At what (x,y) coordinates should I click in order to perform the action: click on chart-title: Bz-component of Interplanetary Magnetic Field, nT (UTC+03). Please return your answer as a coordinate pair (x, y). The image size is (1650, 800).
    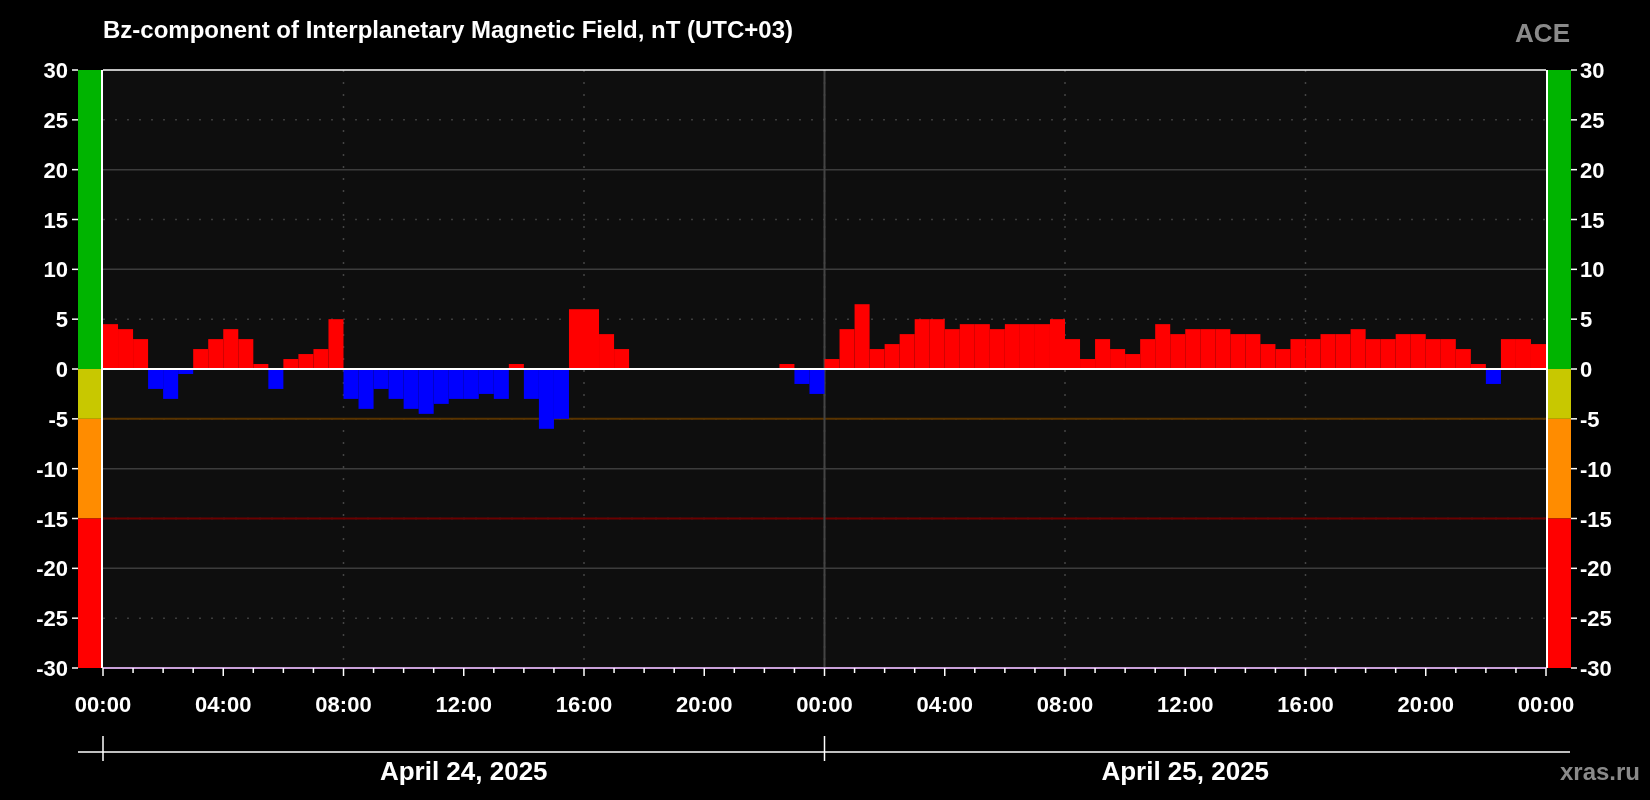
    Looking at the image, I should click on (448, 29).